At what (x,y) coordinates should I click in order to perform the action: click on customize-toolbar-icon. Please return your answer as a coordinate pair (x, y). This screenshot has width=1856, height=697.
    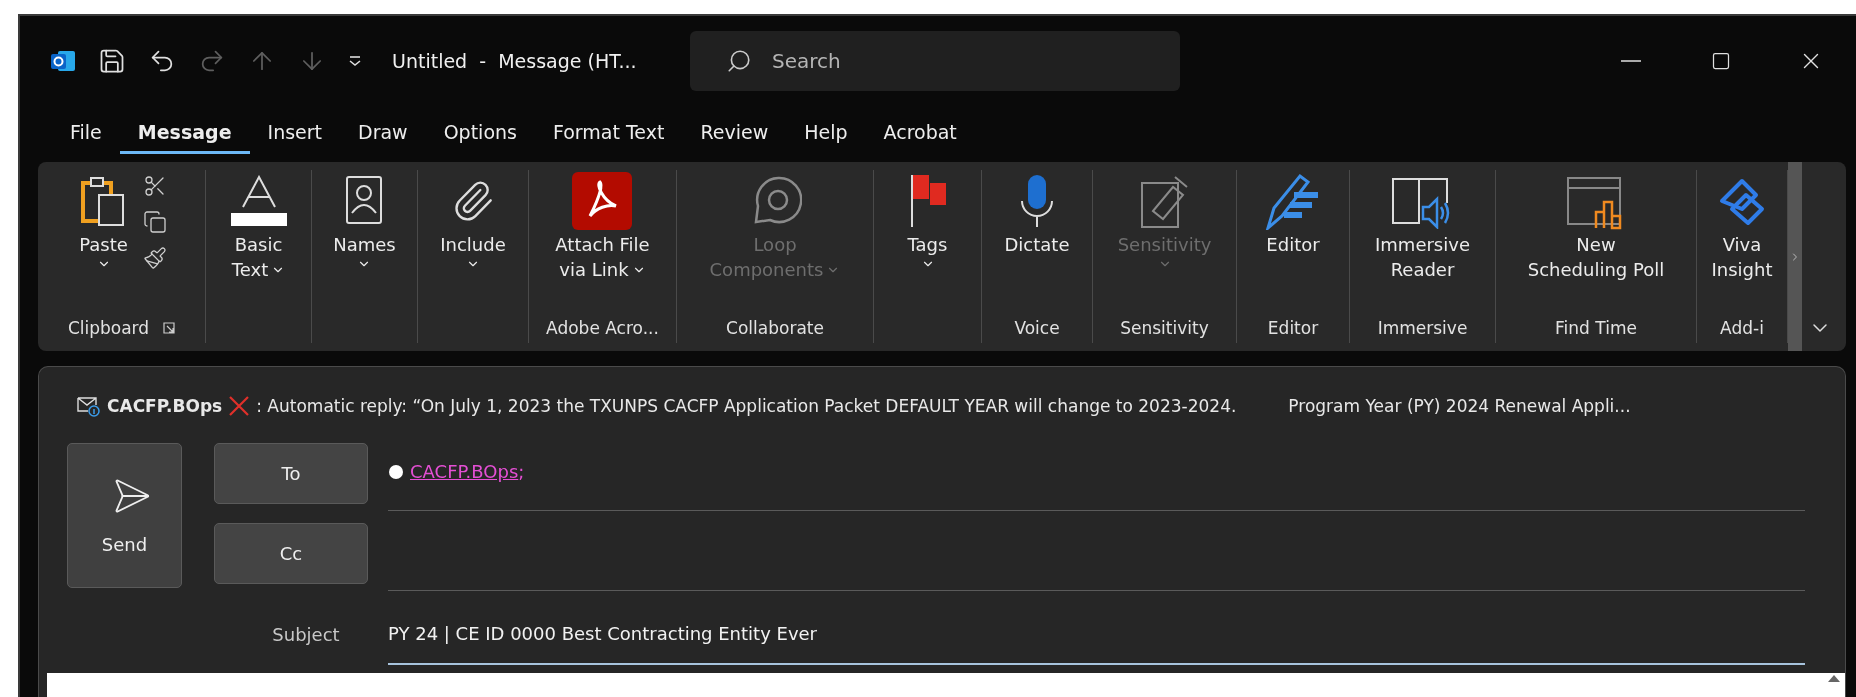
    Looking at the image, I should click on (355, 61).